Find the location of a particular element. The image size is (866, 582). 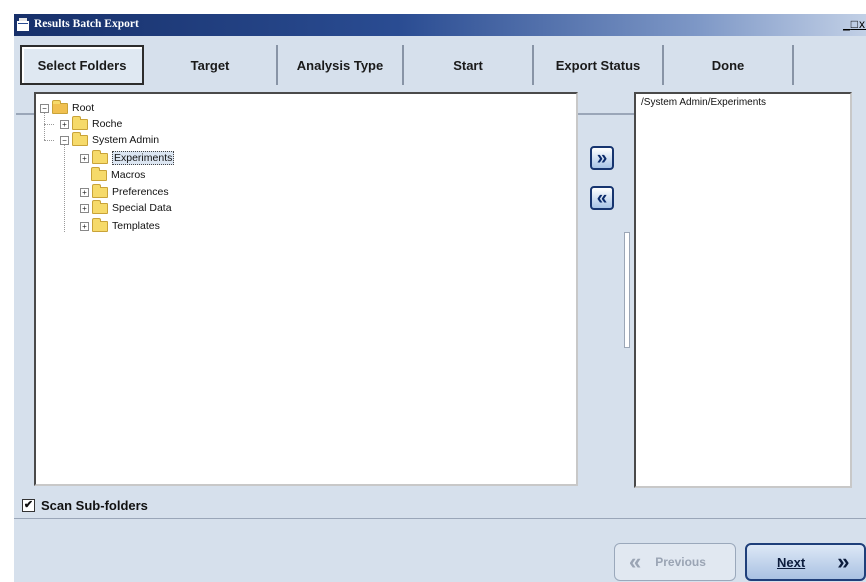

tab-done: Done is located at coordinates (729, 65).